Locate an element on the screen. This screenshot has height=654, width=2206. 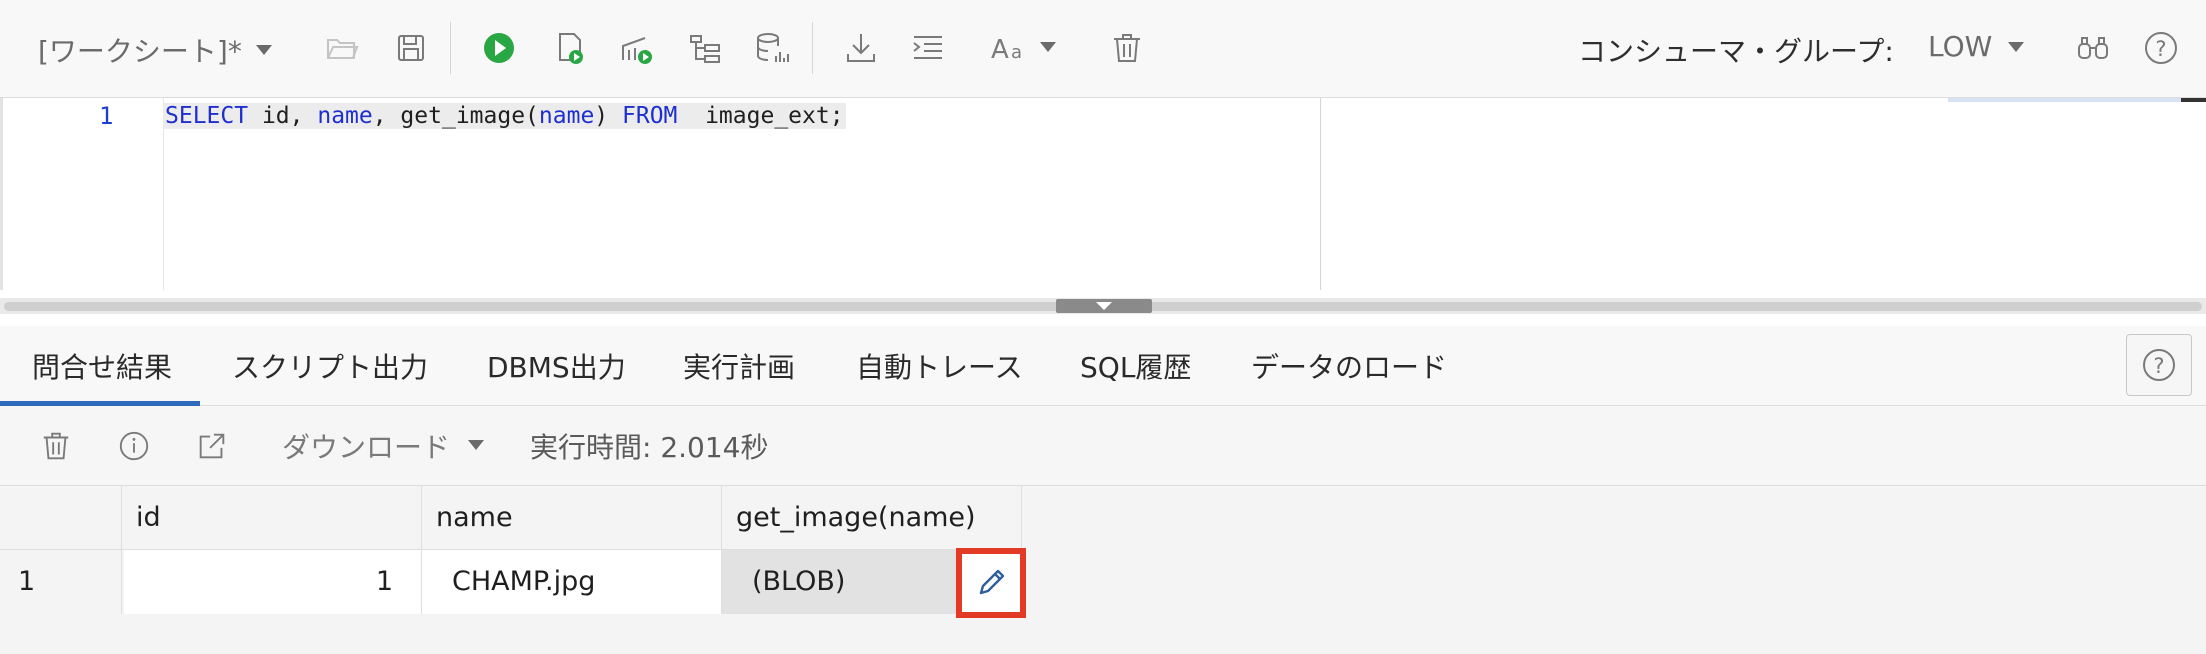
tab-label: データのロード is located at coordinates (1349, 367).